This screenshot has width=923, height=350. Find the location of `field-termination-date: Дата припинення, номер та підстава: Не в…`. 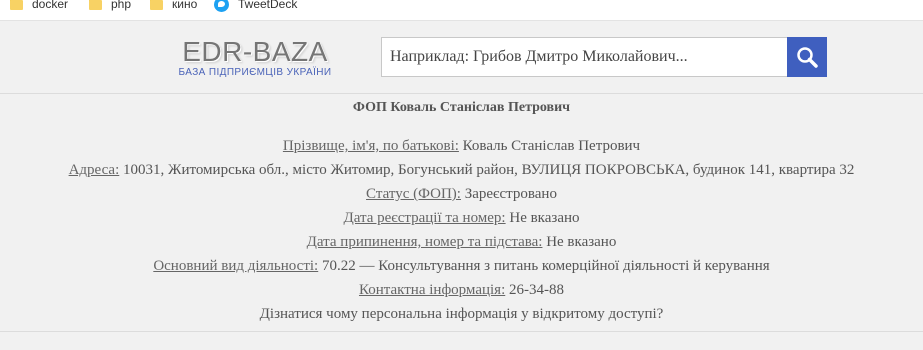

field-termination-date: Дата припинення, номер та підстава: Не в… is located at coordinates (461, 242).